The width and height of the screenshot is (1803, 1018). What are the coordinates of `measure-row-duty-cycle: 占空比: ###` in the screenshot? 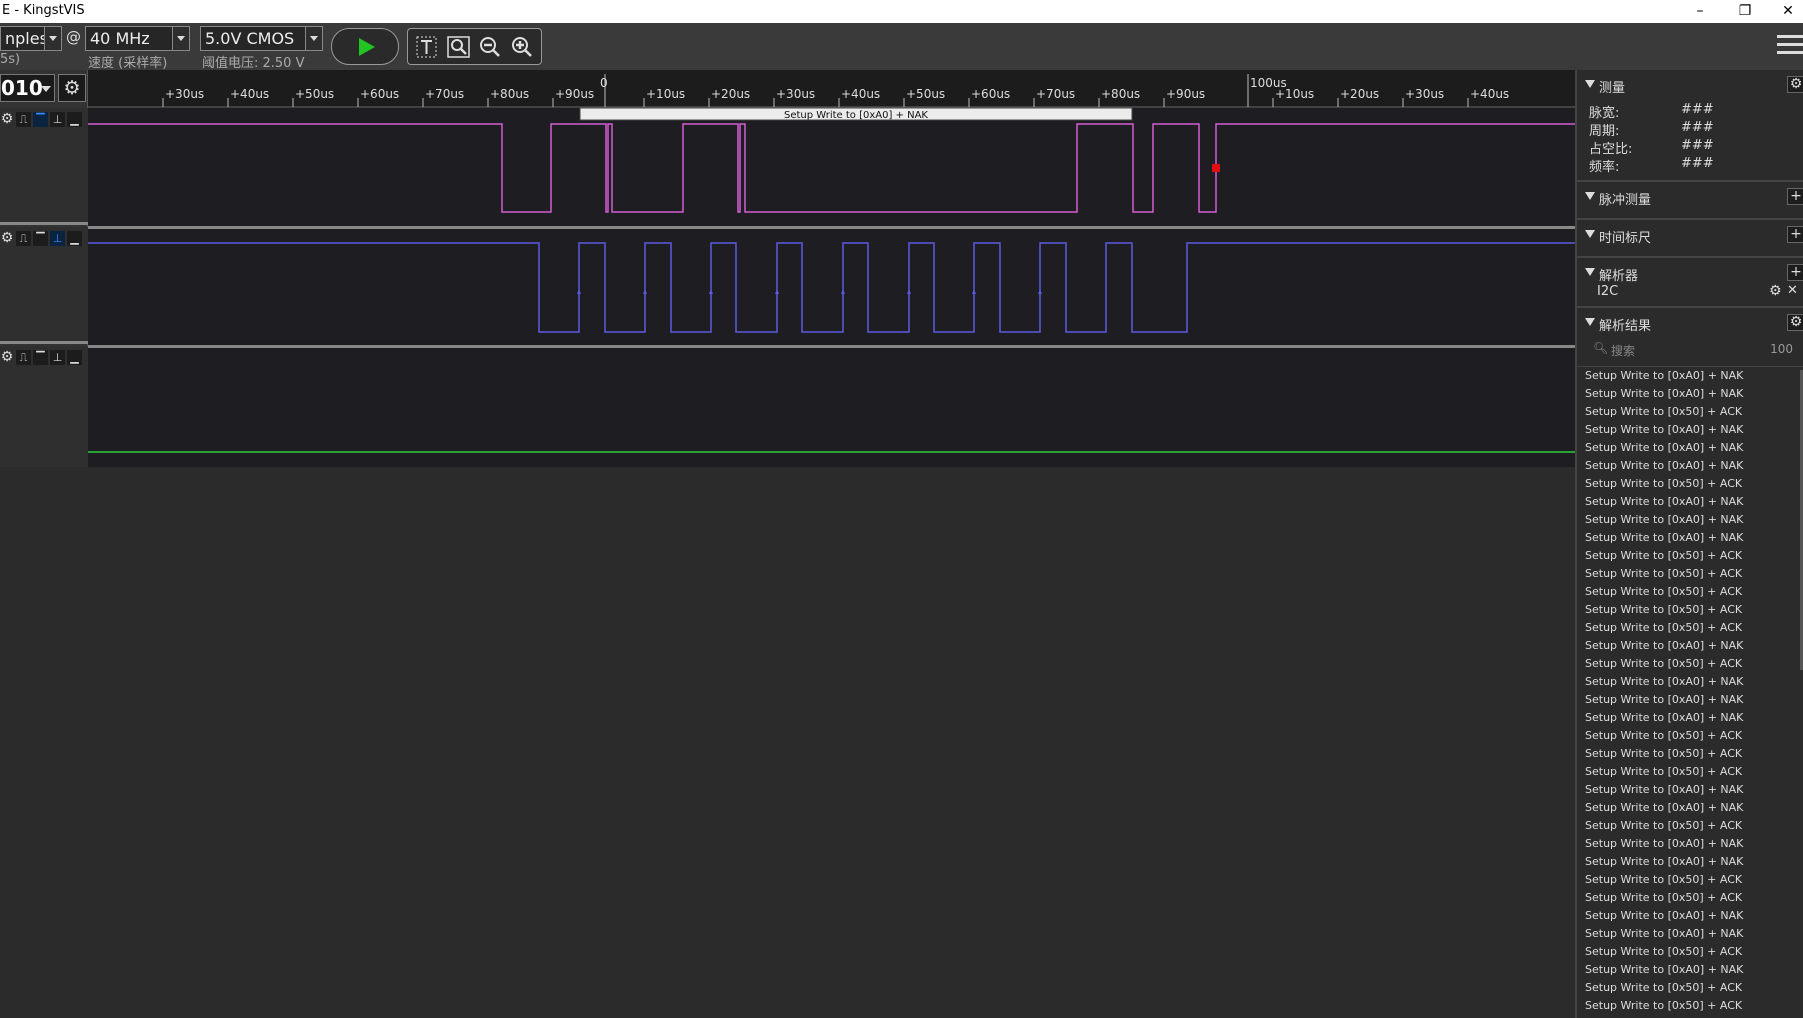 It's located at (1651, 147).